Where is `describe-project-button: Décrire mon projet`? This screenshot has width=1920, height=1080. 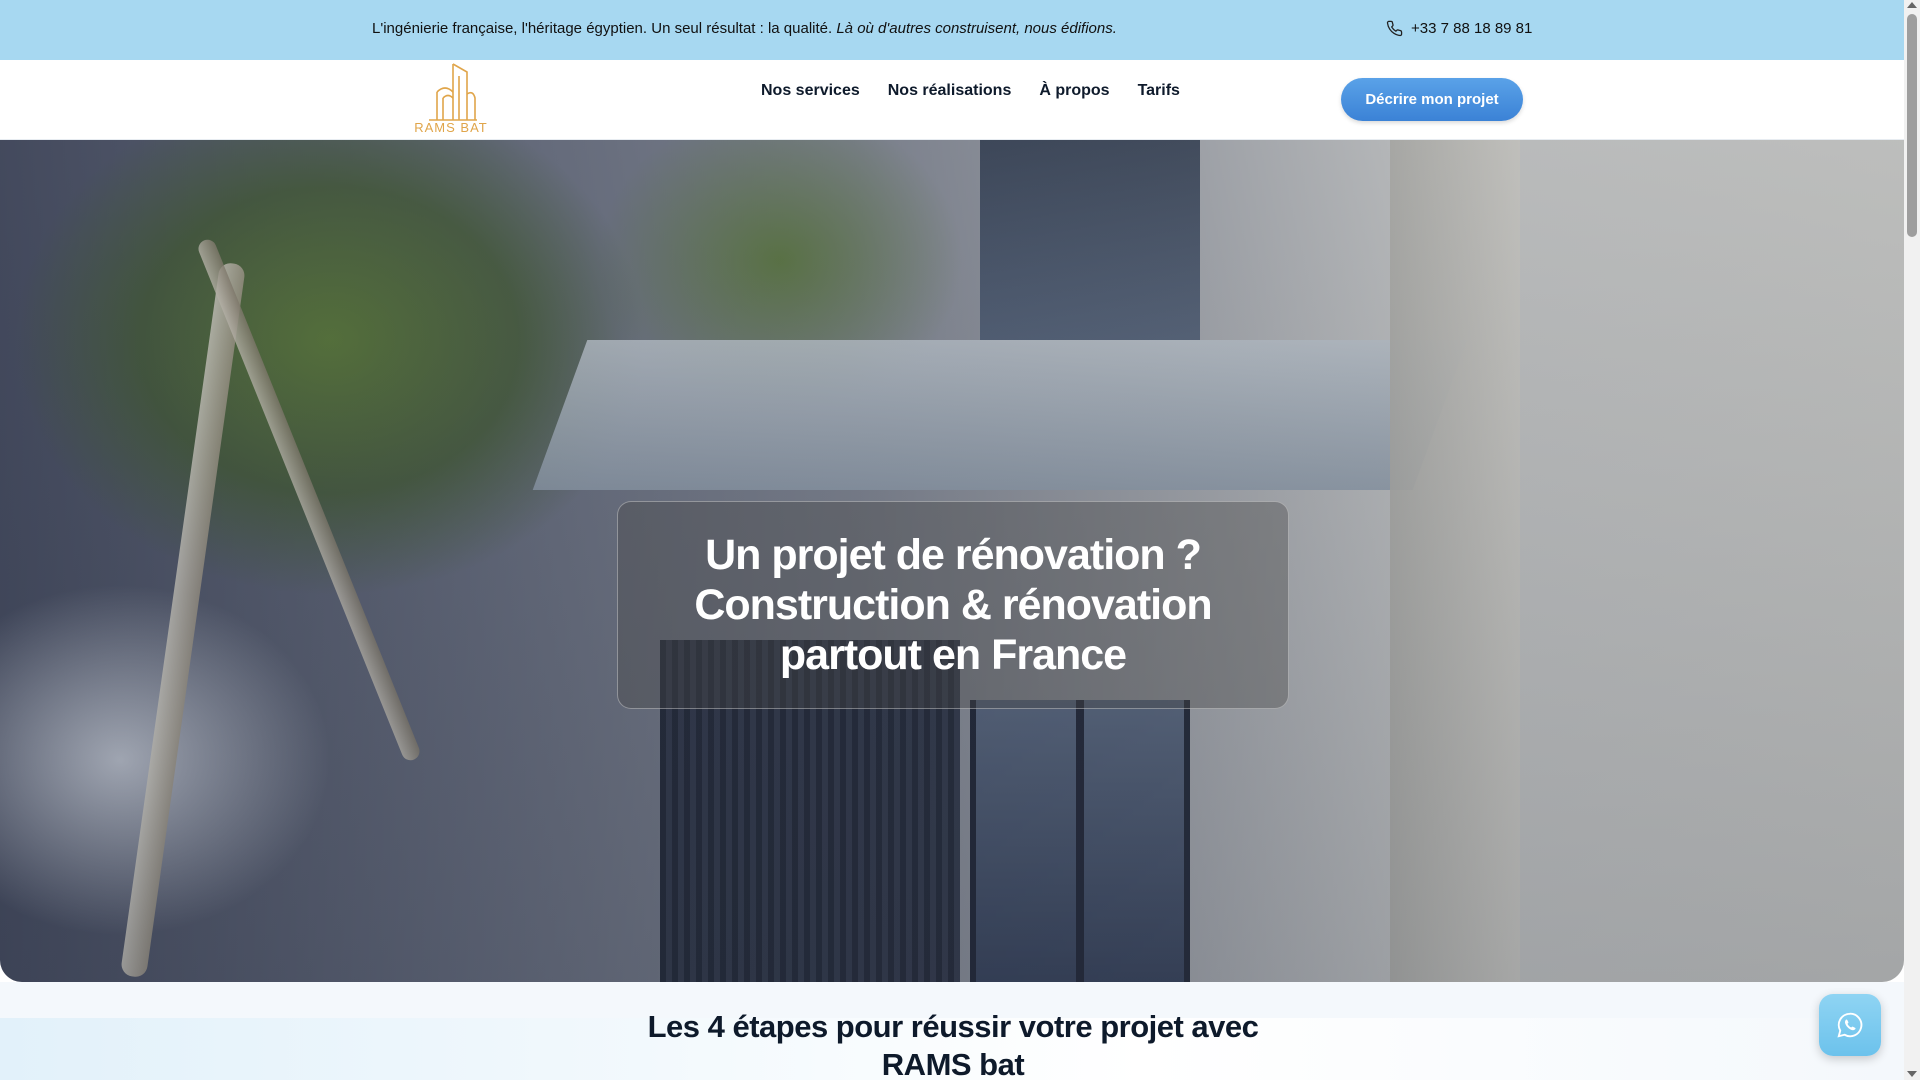 describe-project-button: Décrire mon projet is located at coordinates (1432, 99).